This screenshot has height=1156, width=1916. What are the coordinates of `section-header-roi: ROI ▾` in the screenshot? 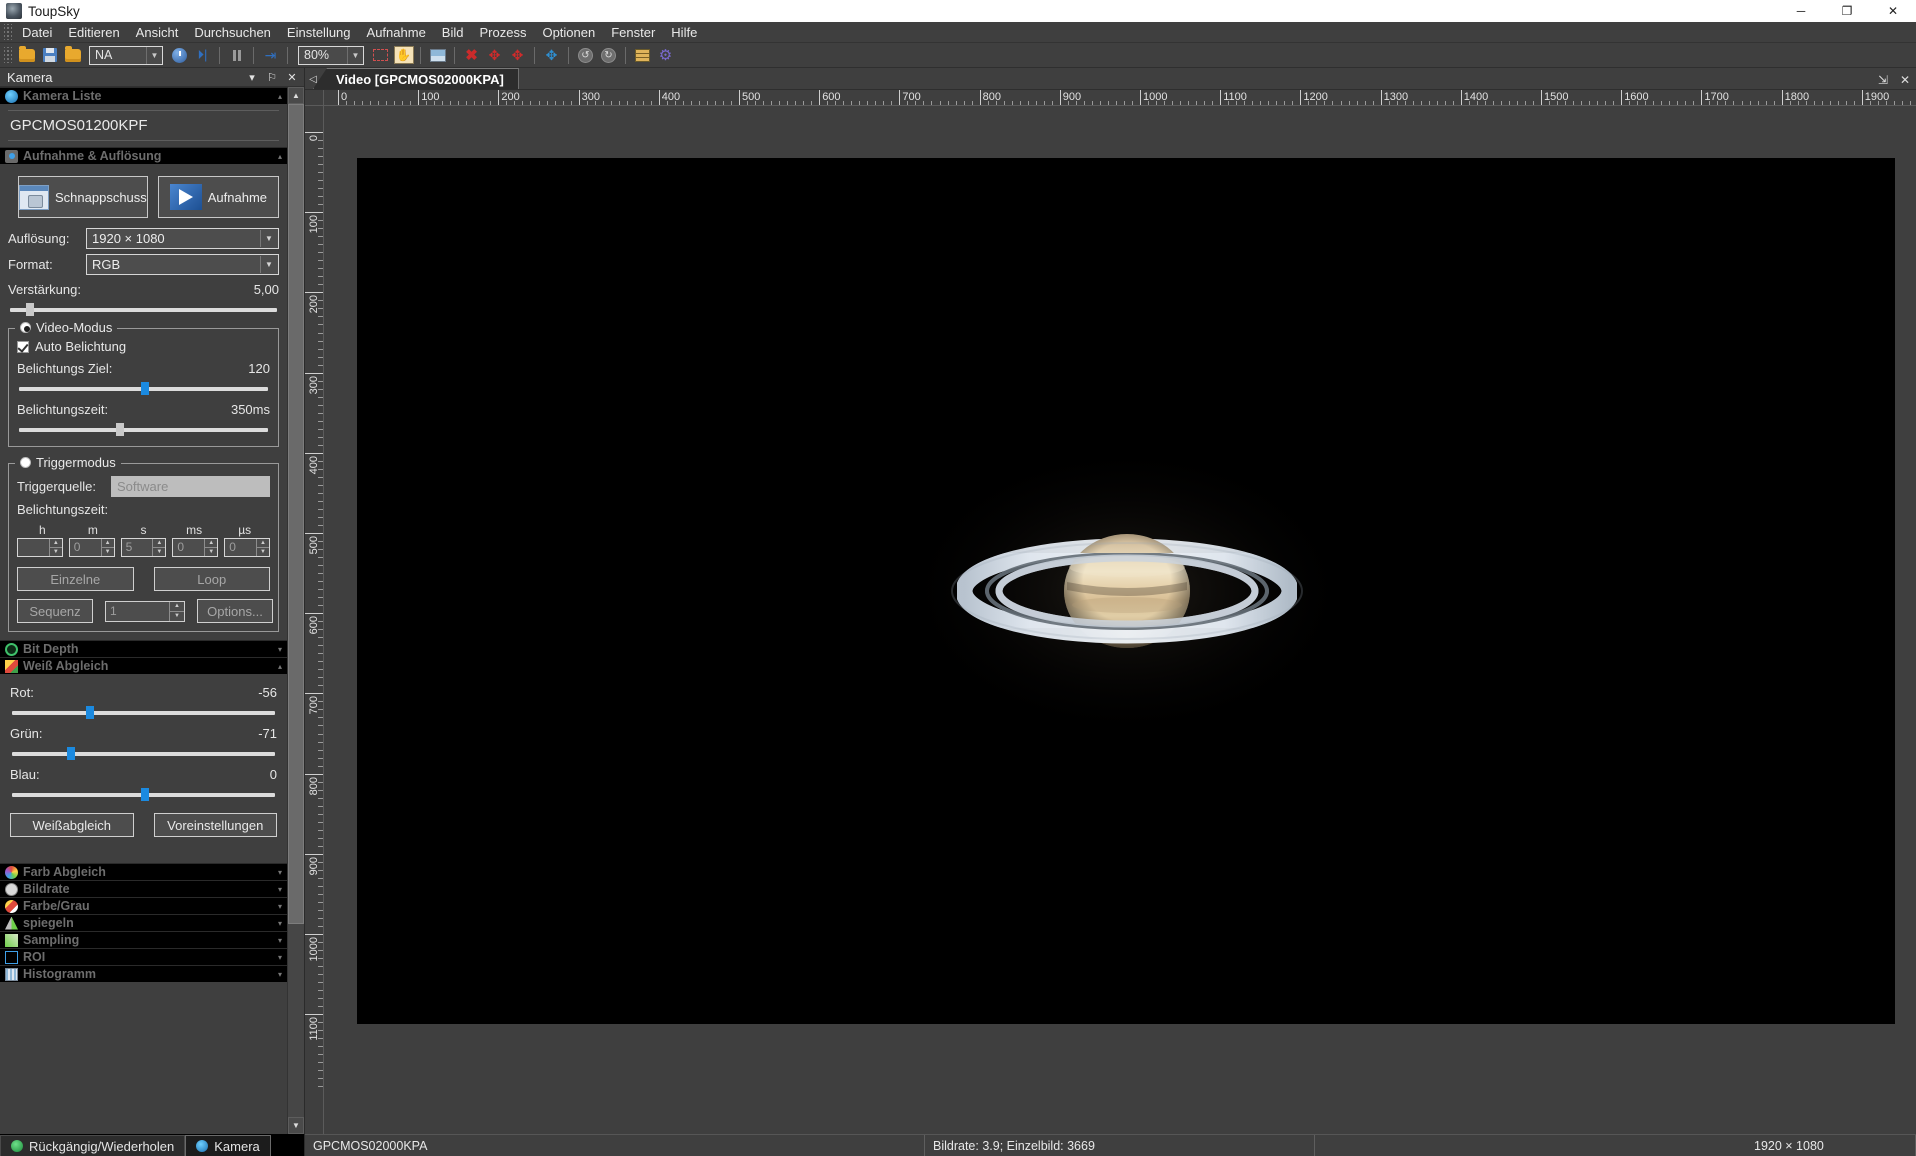 It's located at (143, 956).